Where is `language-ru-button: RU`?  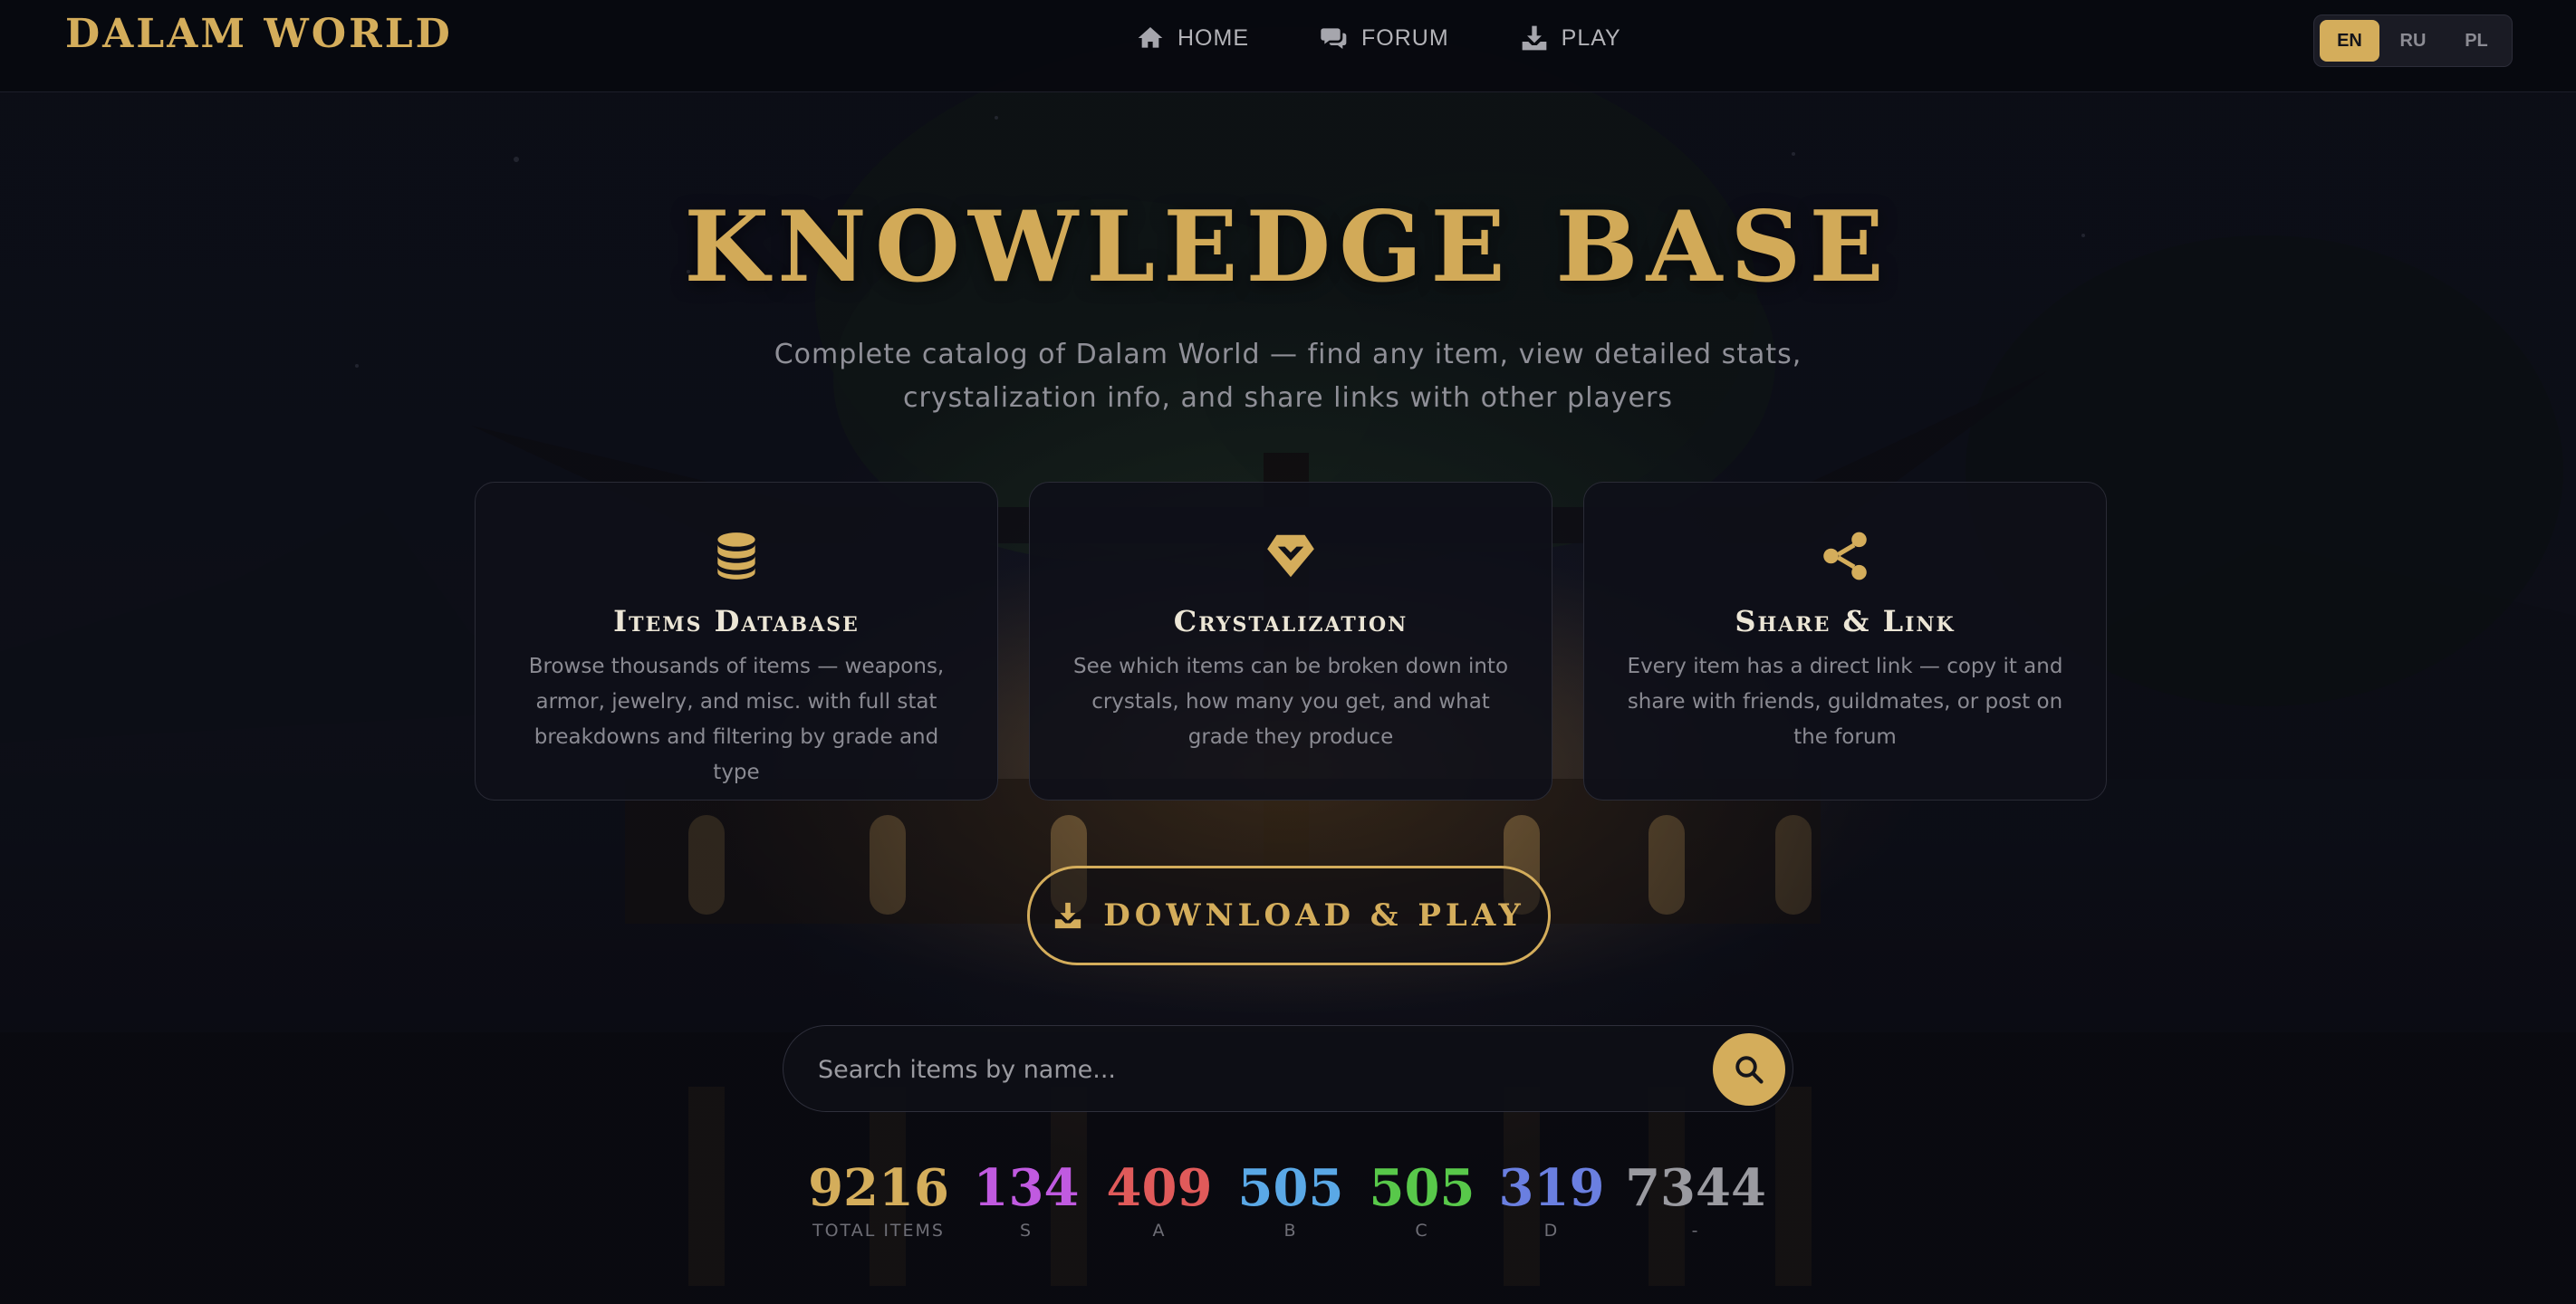 language-ru-button: RU is located at coordinates (2413, 41).